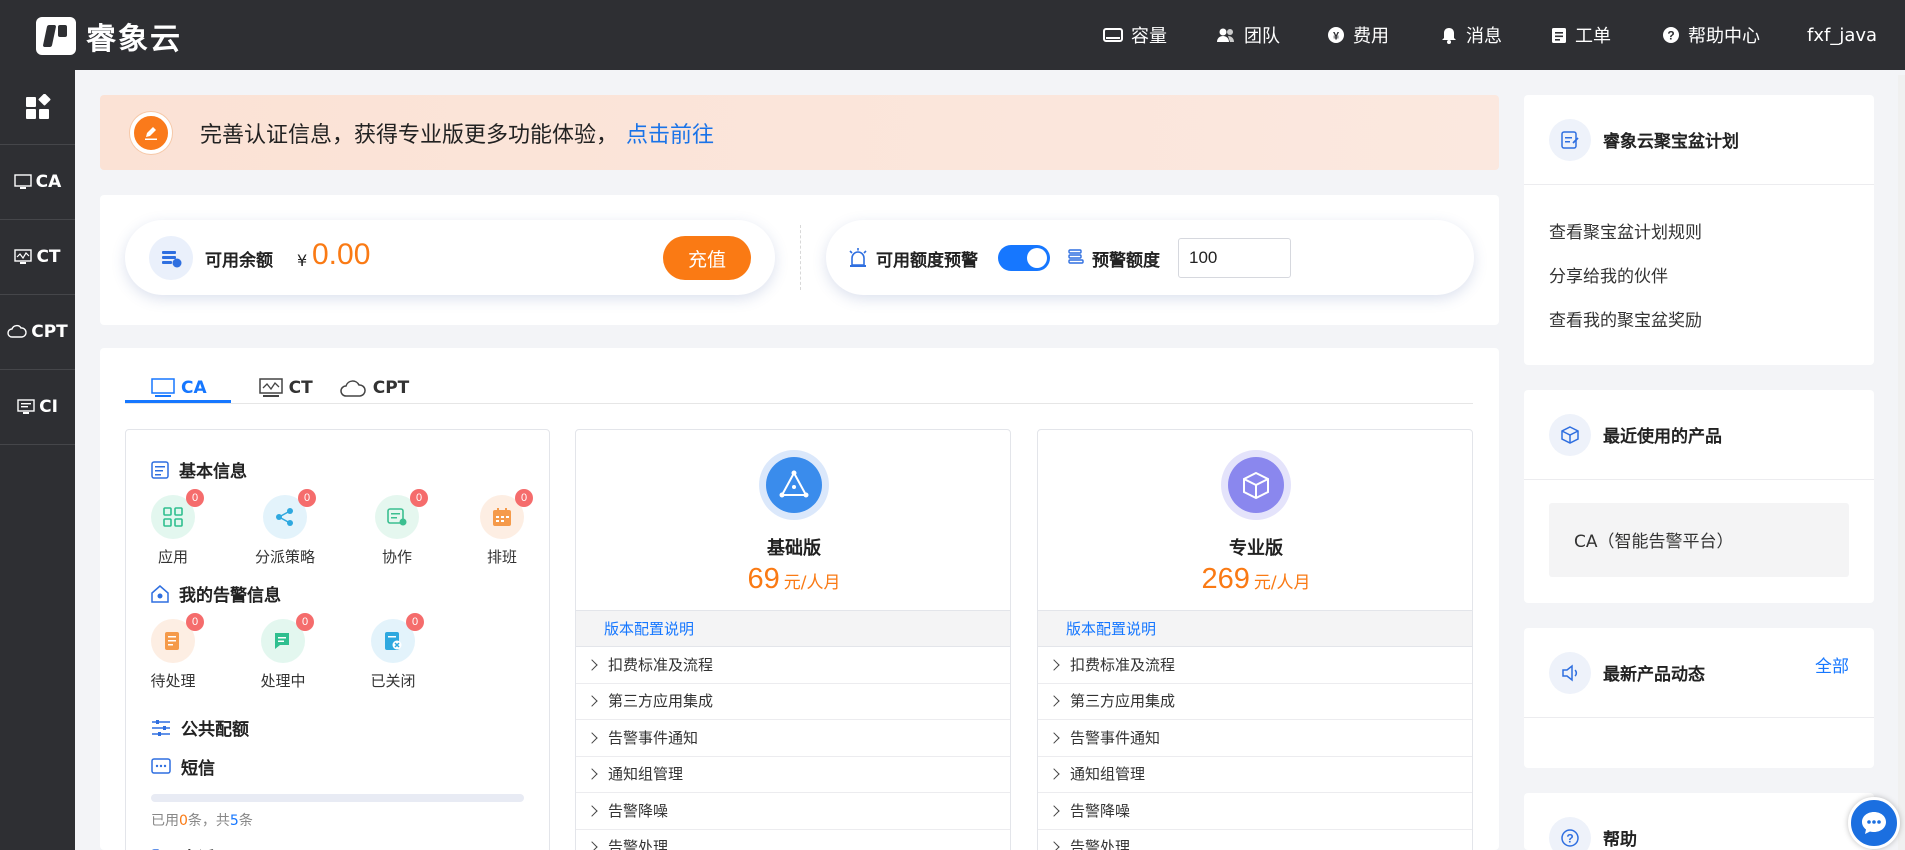 This screenshot has width=1905, height=850. What do you see at coordinates (284, 557) in the screenshot?
I see `stat-label: 分派策略` at bounding box center [284, 557].